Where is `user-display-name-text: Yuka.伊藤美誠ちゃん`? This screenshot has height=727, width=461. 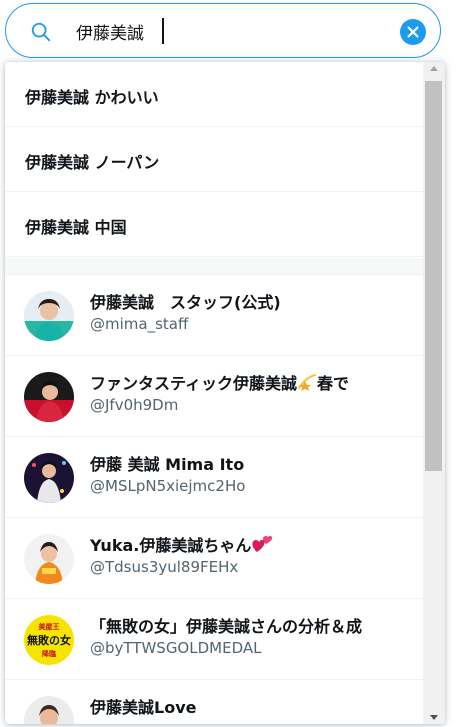 user-display-name-text: Yuka.伊藤美誠ちゃん is located at coordinates (171, 545).